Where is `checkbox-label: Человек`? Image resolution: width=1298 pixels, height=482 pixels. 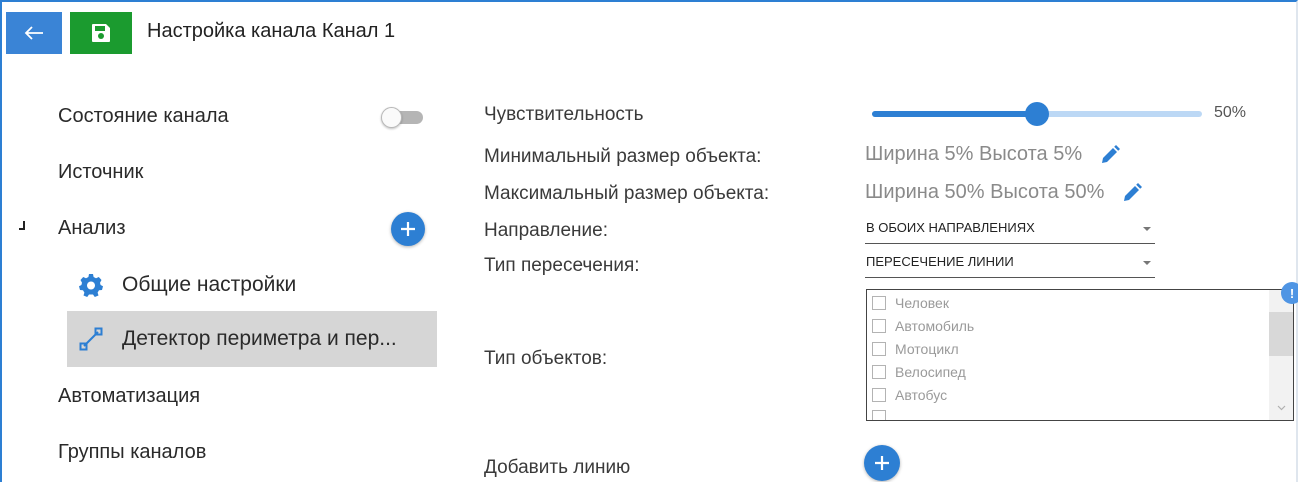
checkbox-label: Человек is located at coordinates (922, 303).